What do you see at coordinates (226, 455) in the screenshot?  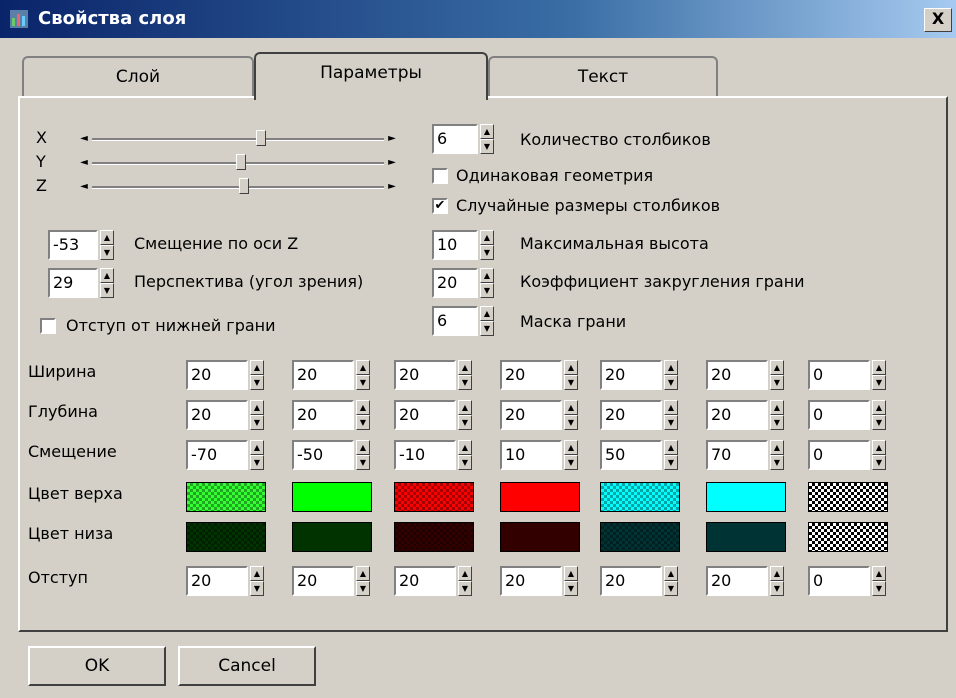 I see `offset-spinner-1: -70 ▲ ▼` at bounding box center [226, 455].